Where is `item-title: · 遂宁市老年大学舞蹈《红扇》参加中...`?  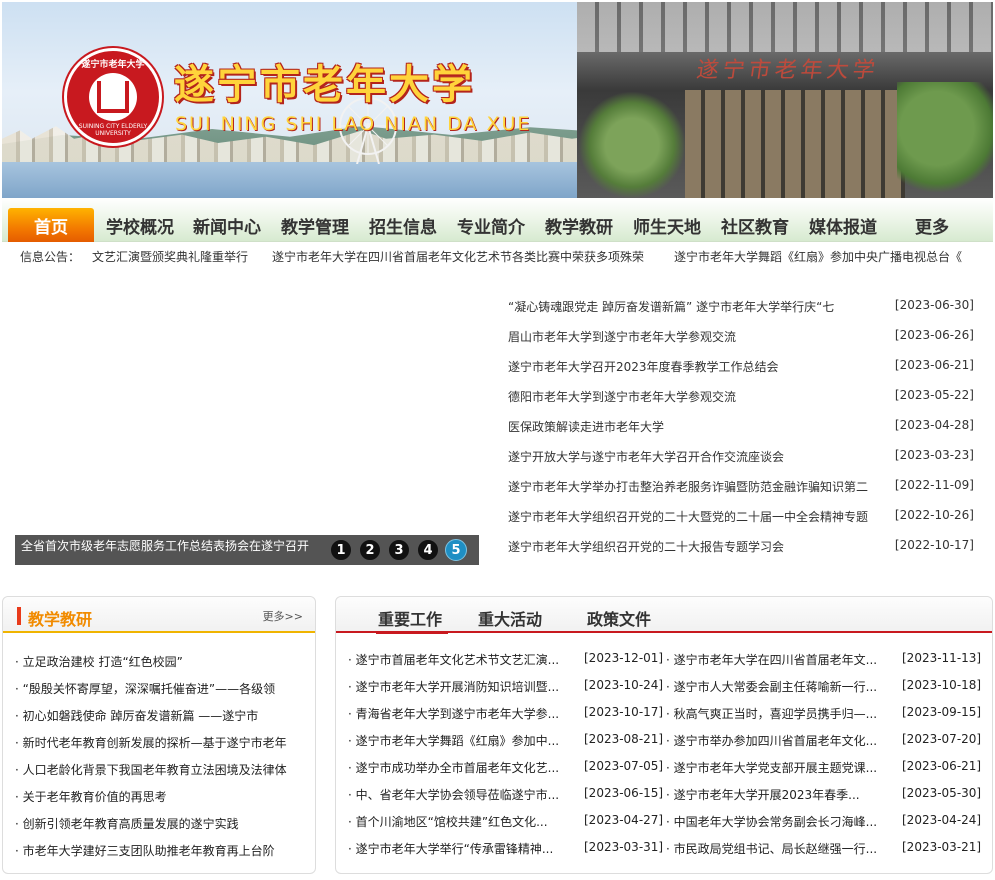
item-title: · 遂宁市老年大学舞蹈《红扇》参加中... is located at coordinates (453, 740).